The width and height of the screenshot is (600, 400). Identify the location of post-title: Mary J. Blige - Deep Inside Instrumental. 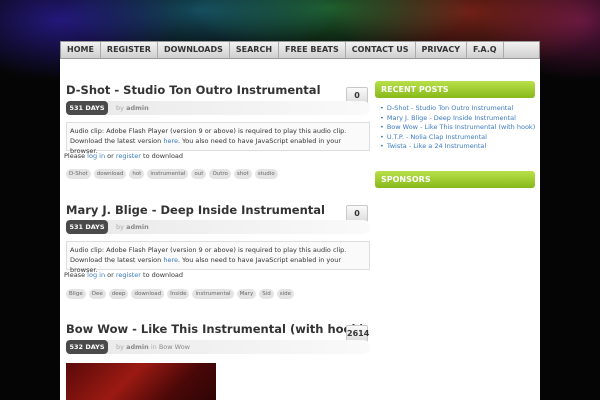
(195, 210).